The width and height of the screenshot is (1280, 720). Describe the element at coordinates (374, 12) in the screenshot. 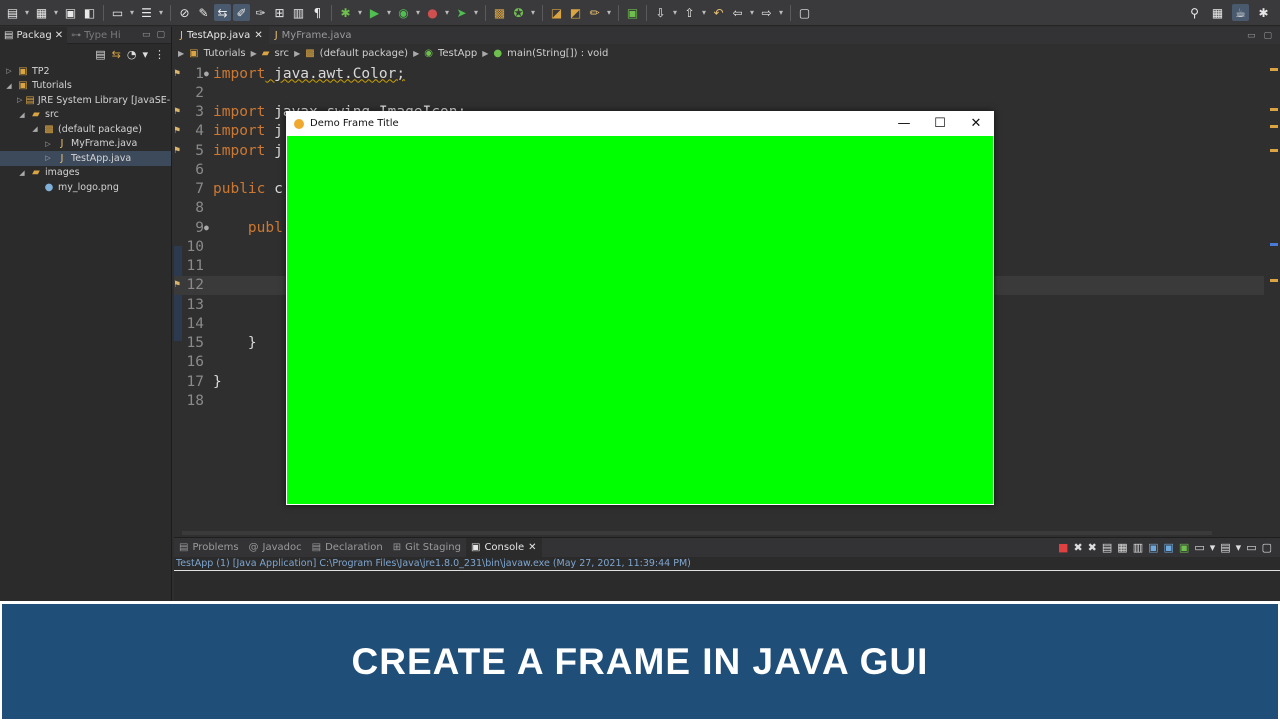

I see `run-icon: ▶` at that location.